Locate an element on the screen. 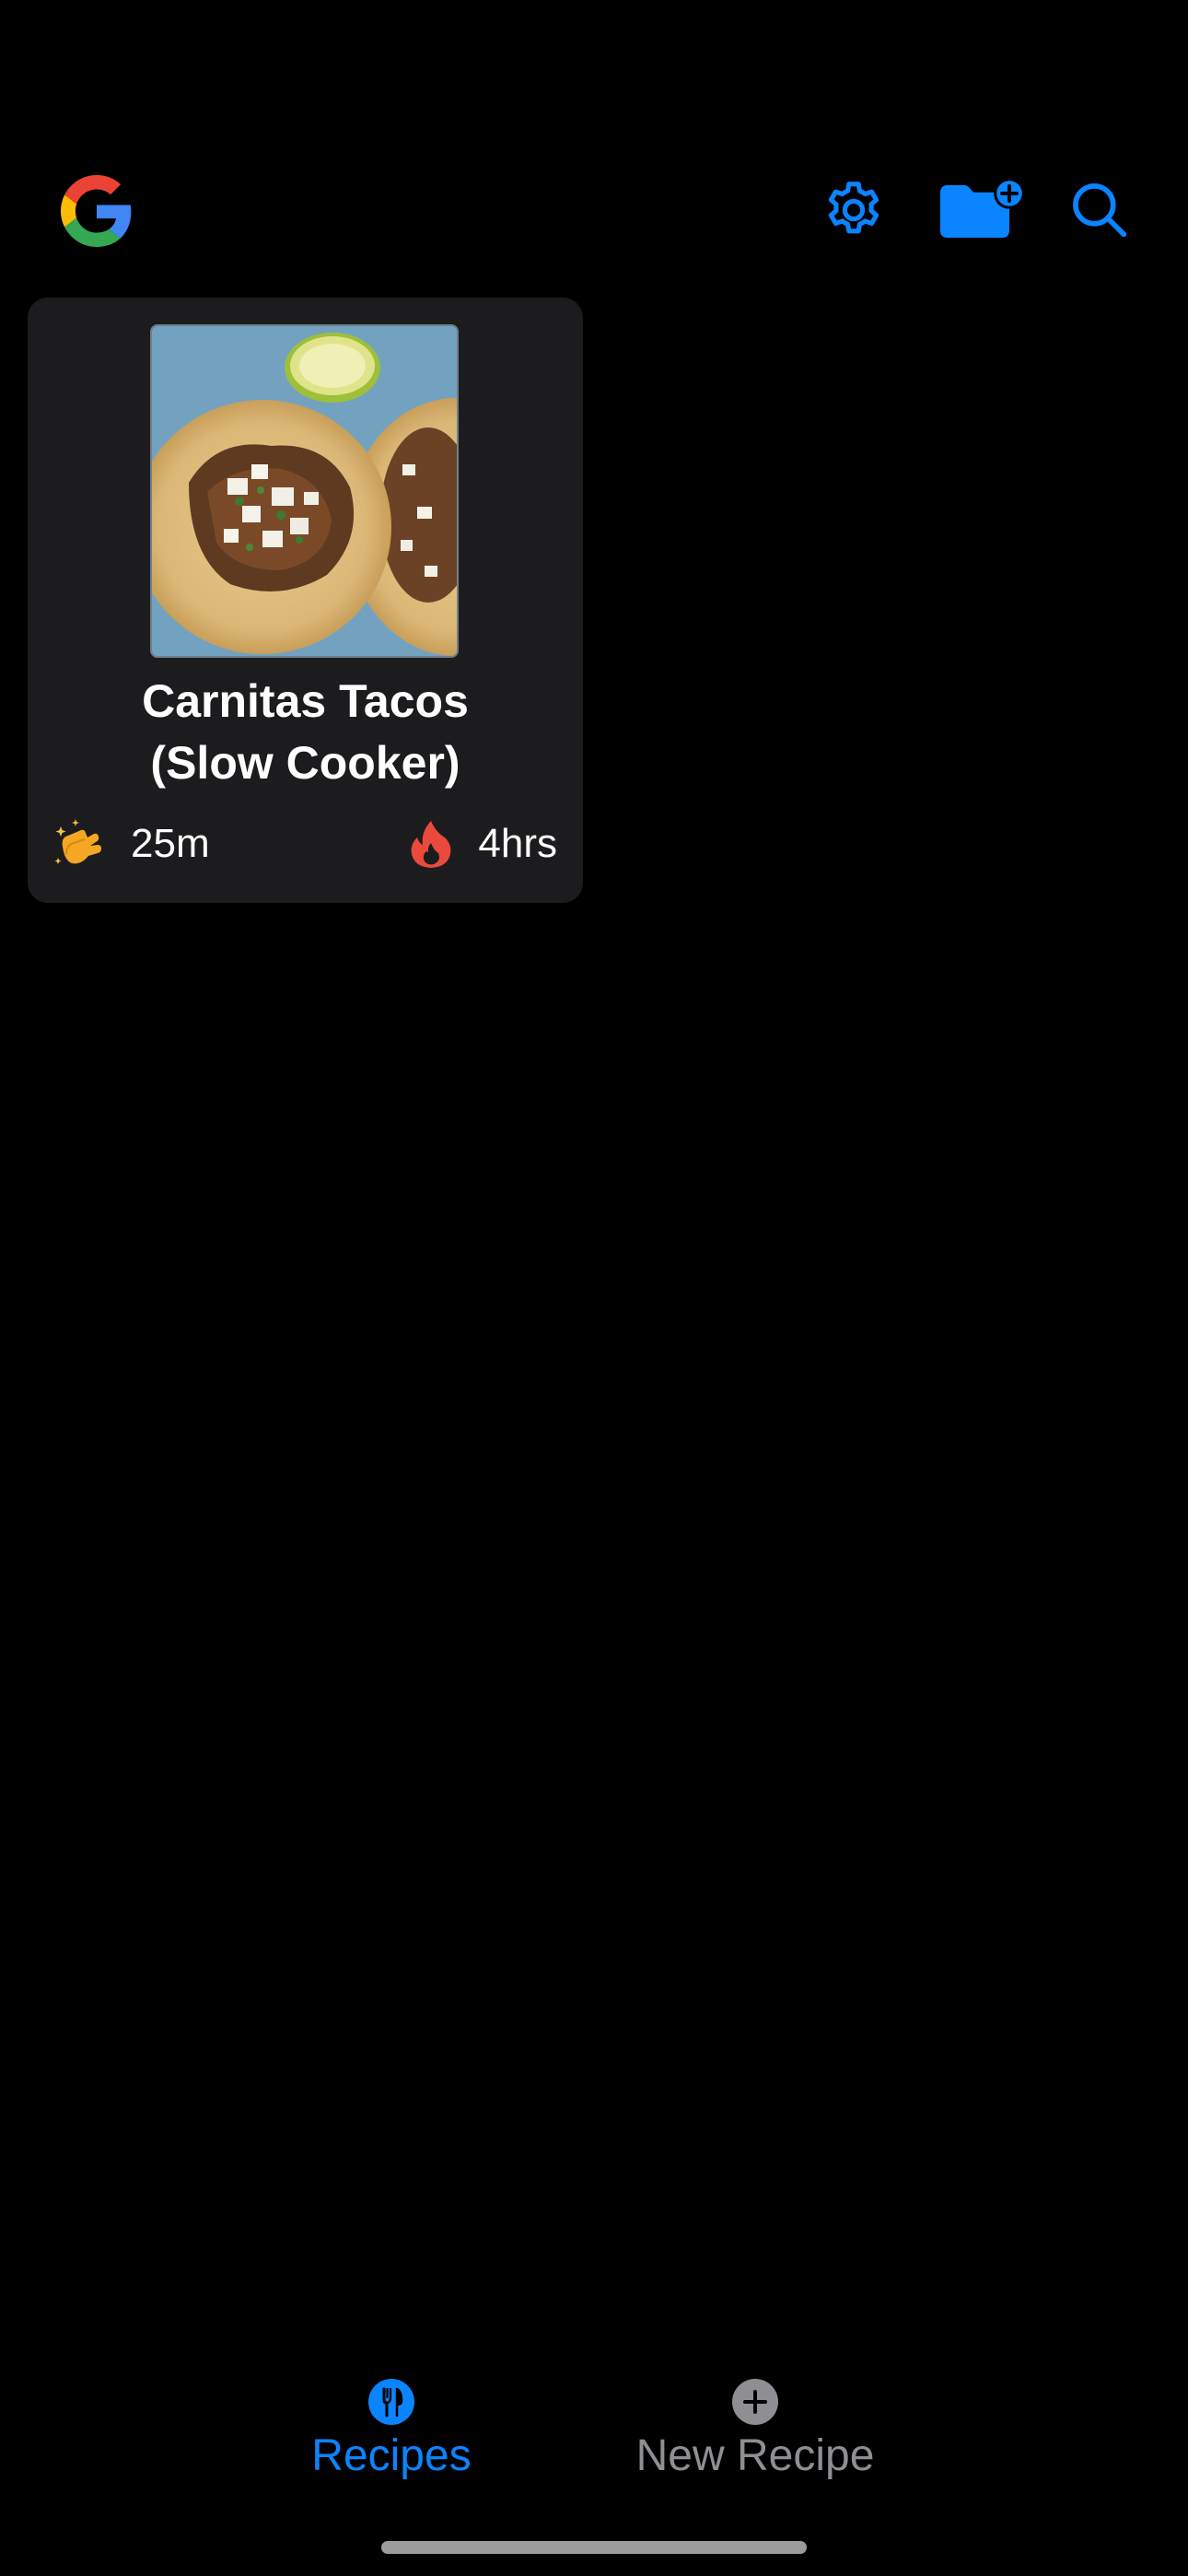 Image resolution: width=1188 pixels, height=2576 pixels. clapping-hands-icon is located at coordinates (80, 844).